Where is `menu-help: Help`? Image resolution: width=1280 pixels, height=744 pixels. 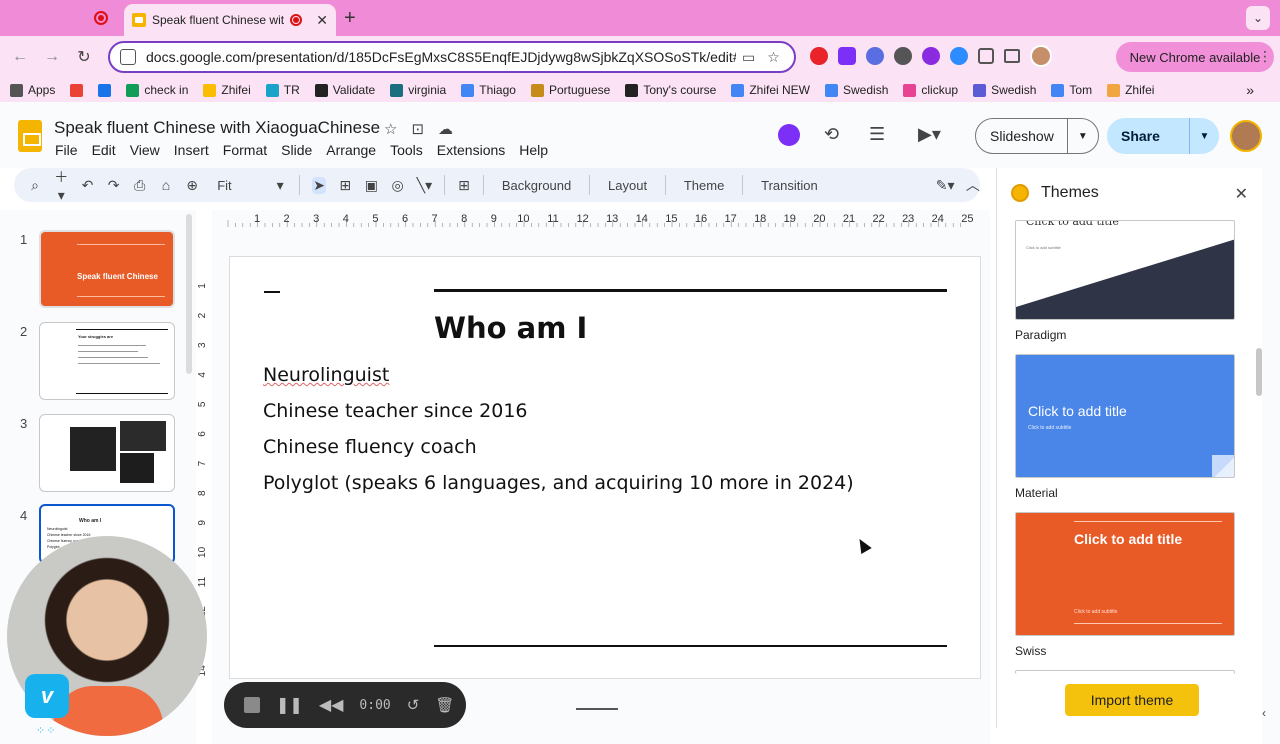
menu-help: Help is located at coordinates (533, 150).